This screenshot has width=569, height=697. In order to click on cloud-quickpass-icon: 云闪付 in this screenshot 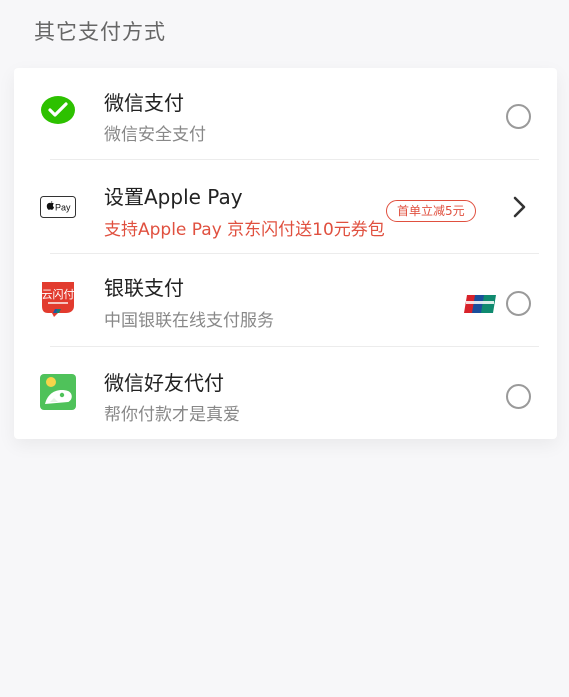, I will do `click(58, 298)`.